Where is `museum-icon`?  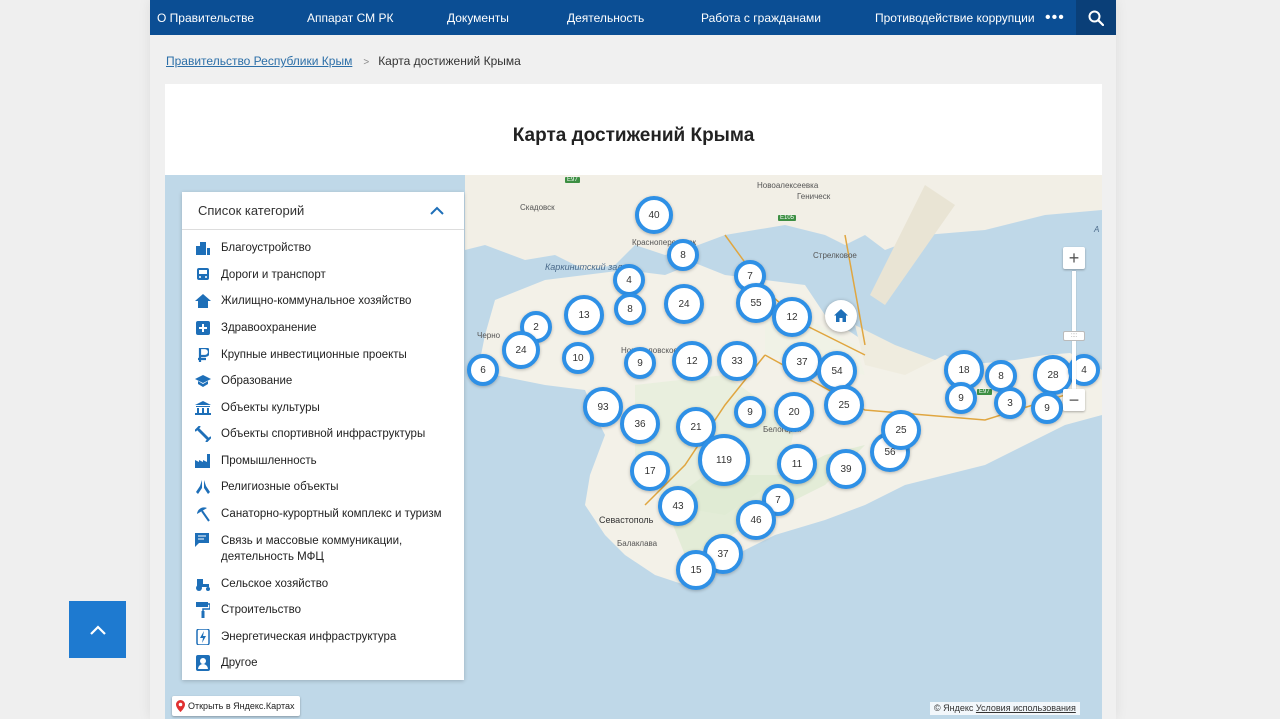
museum-icon is located at coordinates (203, 408).